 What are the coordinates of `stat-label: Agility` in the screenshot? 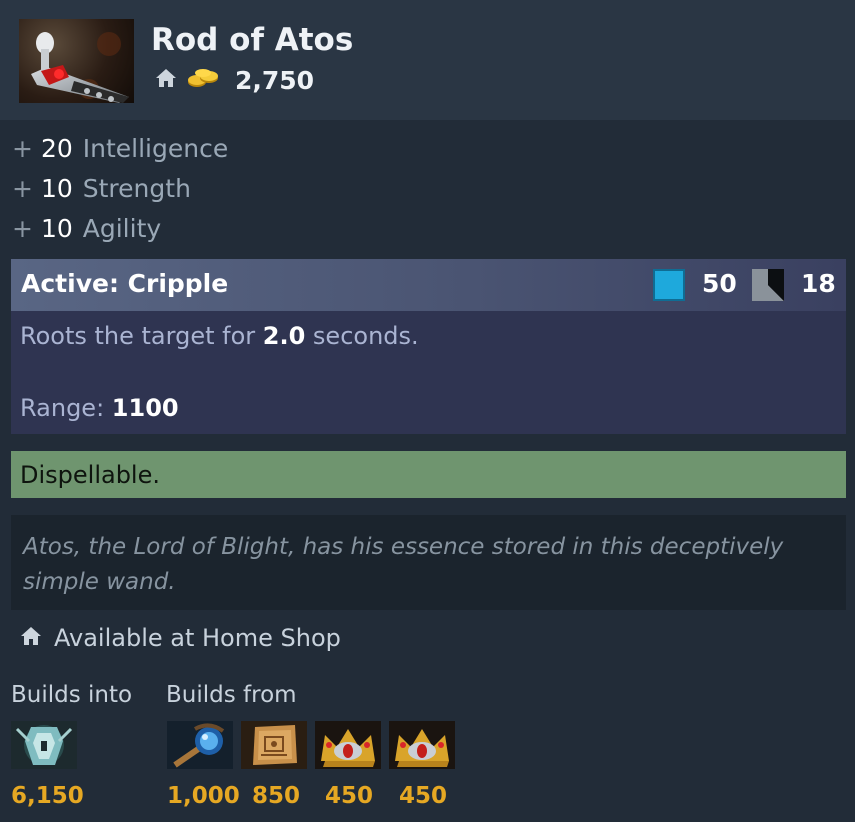 It's located at (122, 228).